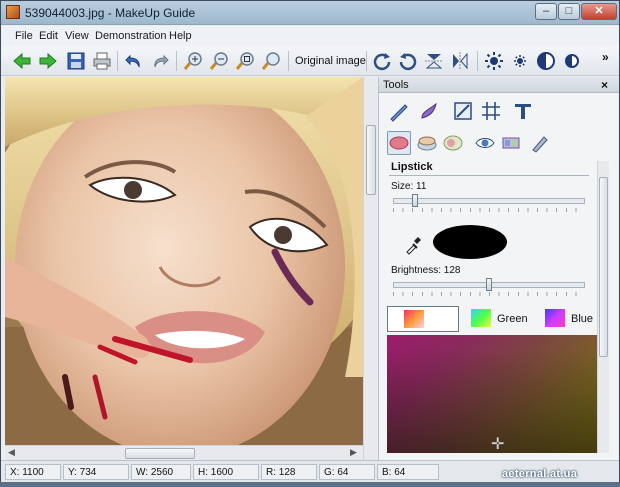 The width and height of the screenshot is (620, 487). Describe the element at coordinates (605, 57) in the screenshot. I see `toolbar-overflow-button: »` at that location.